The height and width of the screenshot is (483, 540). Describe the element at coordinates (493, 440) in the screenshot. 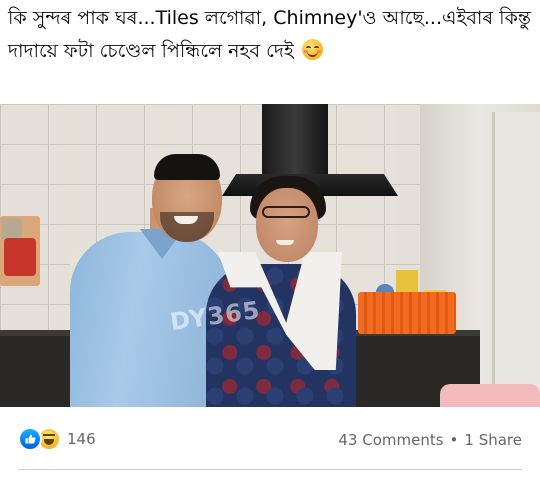

I see `shares-count-link: 1 Share` at that location.